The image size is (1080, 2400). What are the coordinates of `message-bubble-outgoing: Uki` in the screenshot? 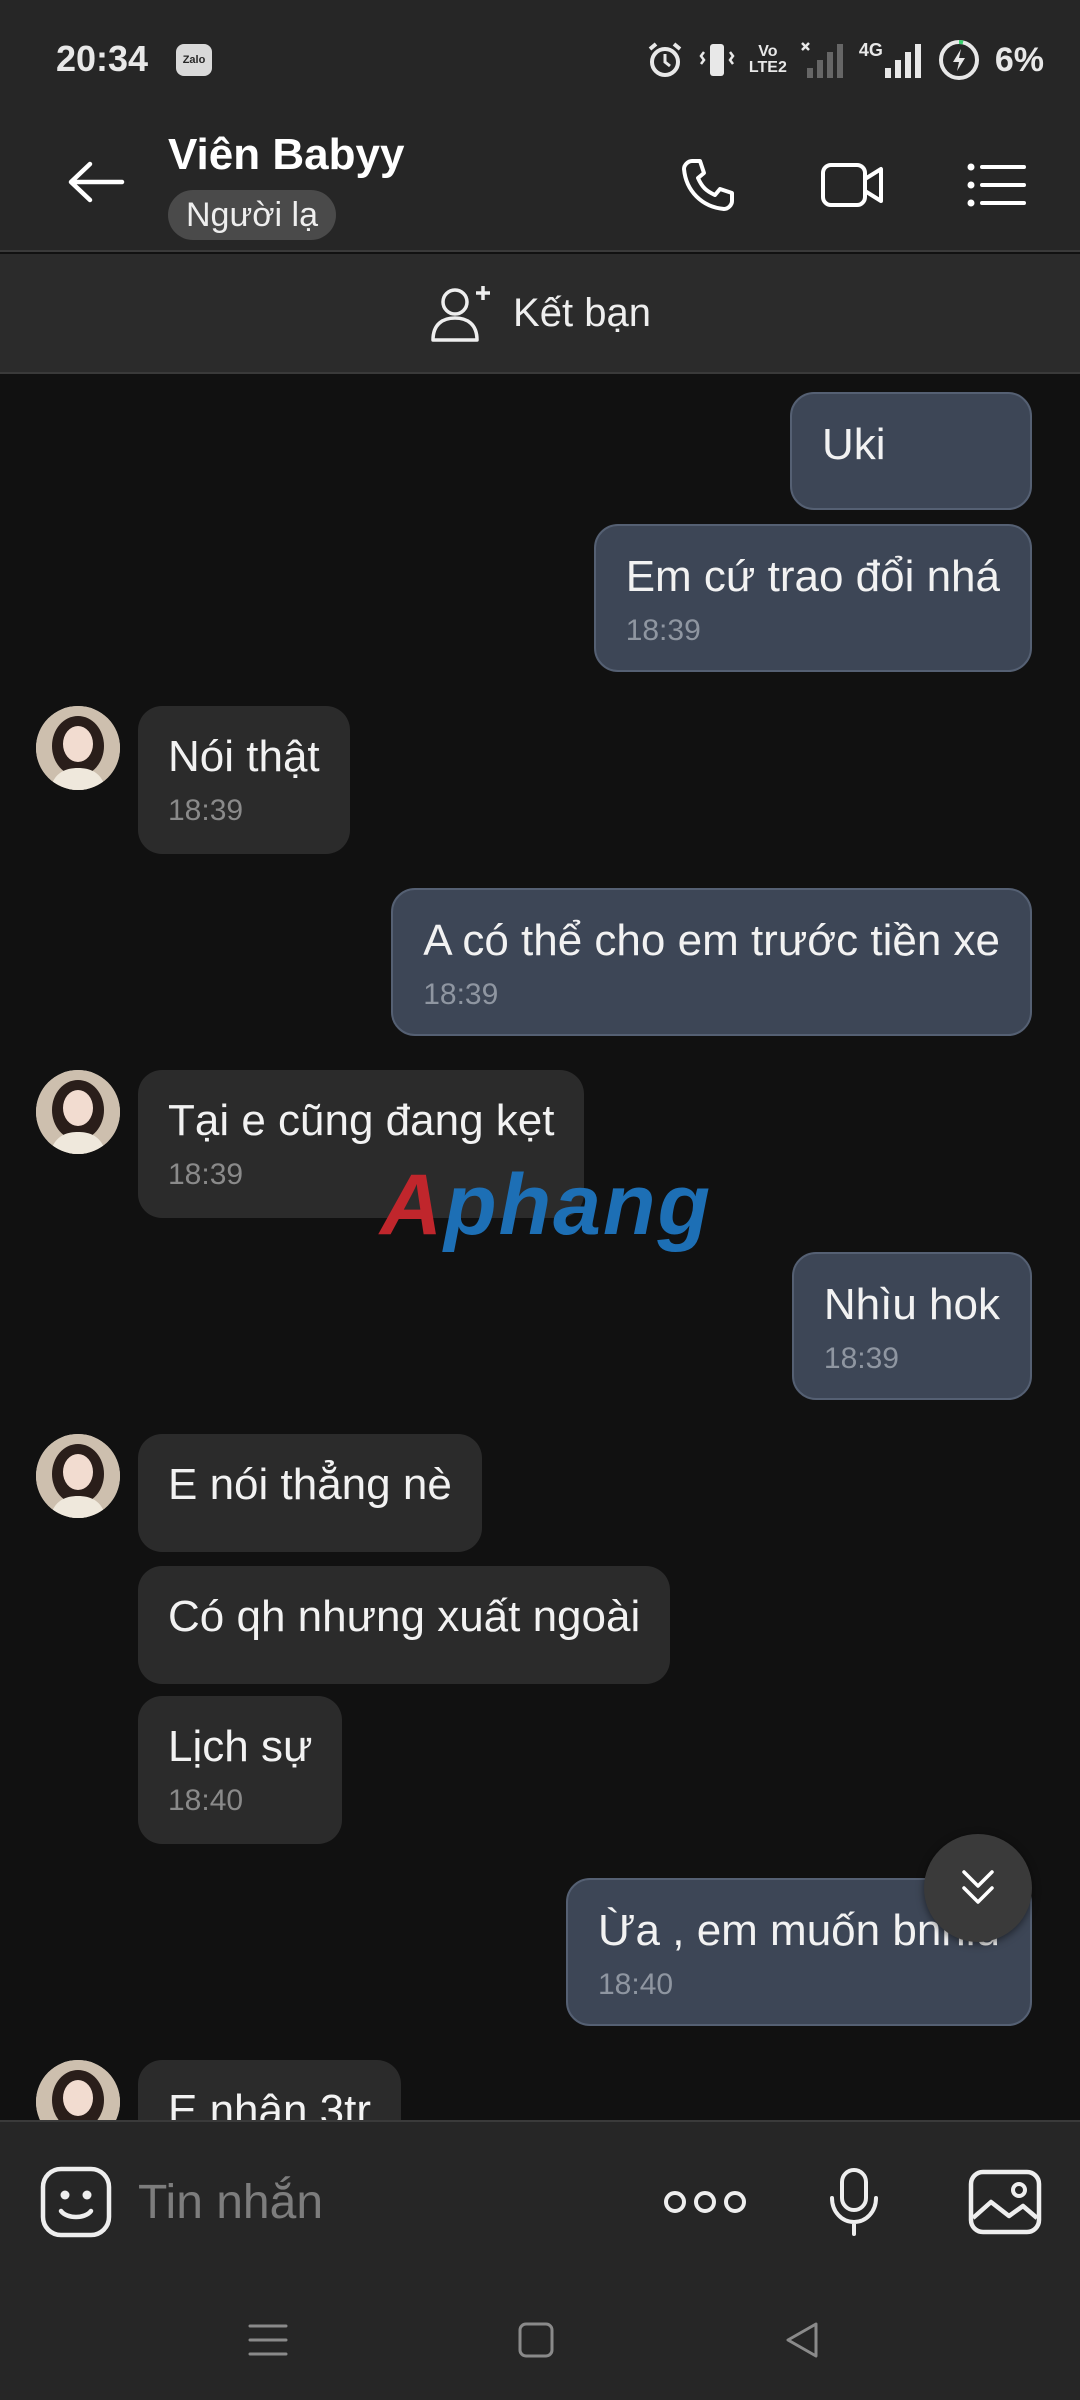 It's located at (911, 451).